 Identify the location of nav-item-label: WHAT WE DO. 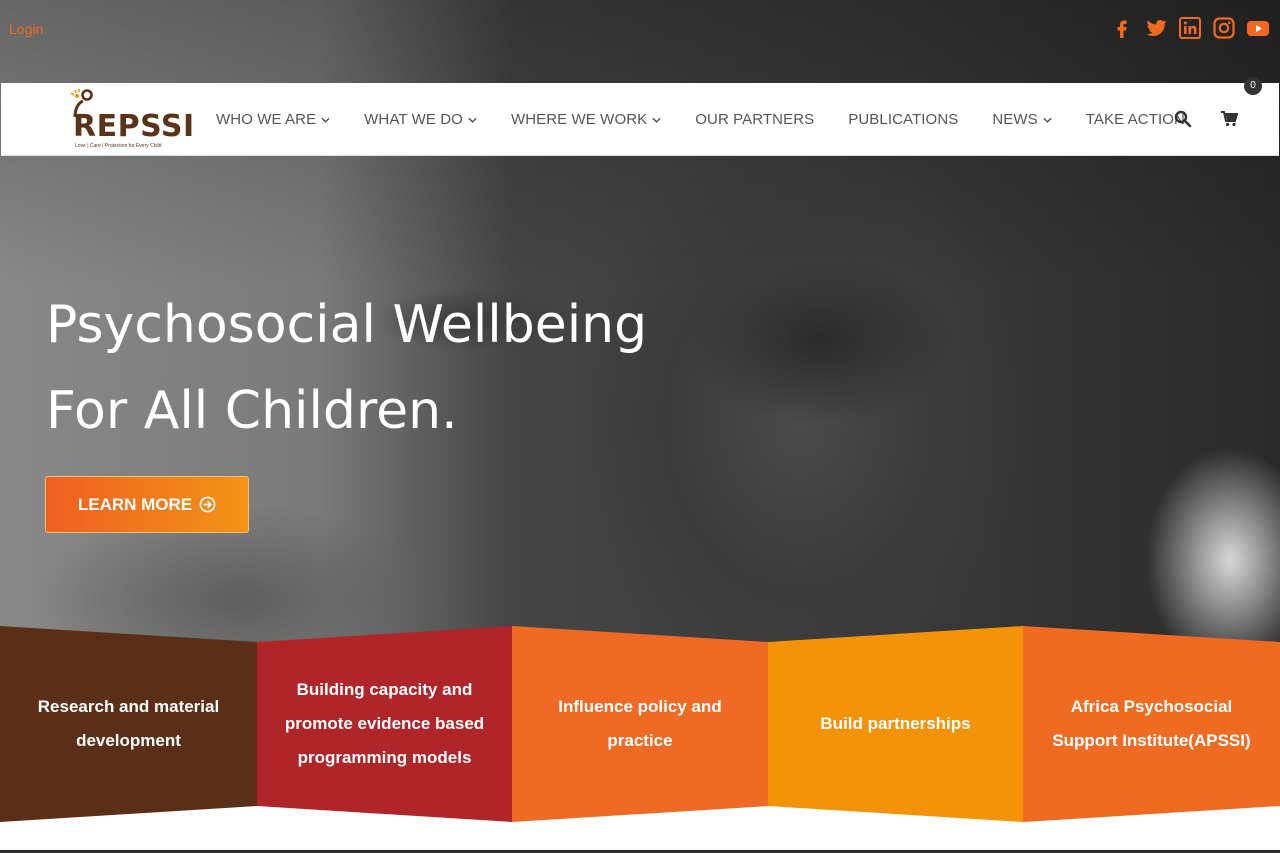
(413, 119).